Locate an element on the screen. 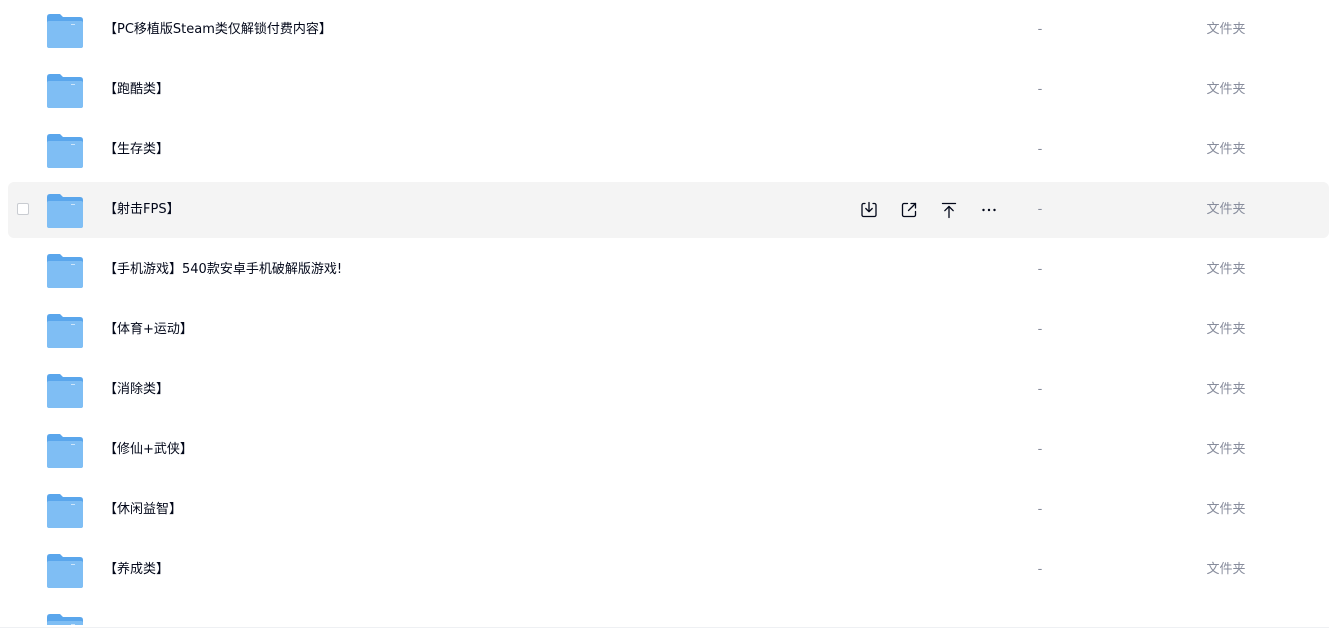  file-row: 【修仙+武侠】 - 文件夹 is located at coordinates (668, 450).